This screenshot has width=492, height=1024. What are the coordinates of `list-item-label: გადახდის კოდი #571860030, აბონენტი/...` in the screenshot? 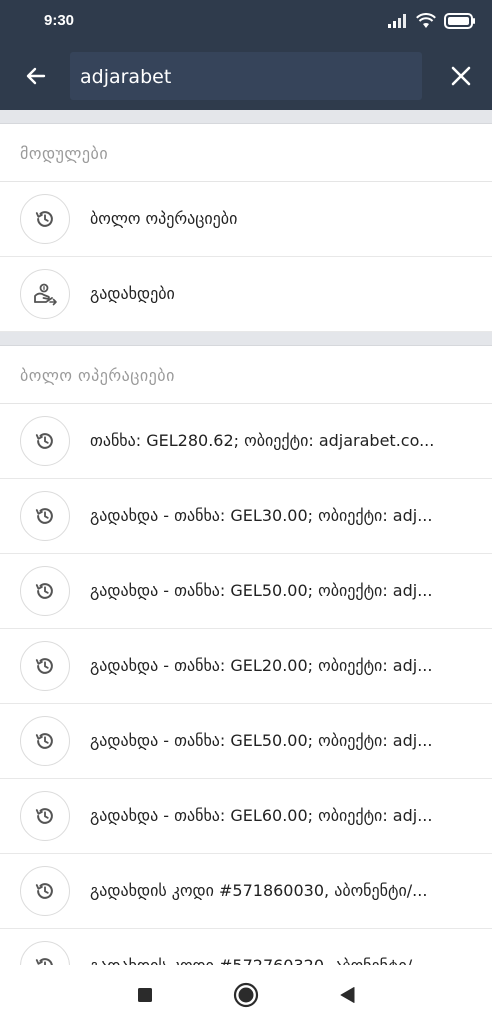 It's located at (259, 890).